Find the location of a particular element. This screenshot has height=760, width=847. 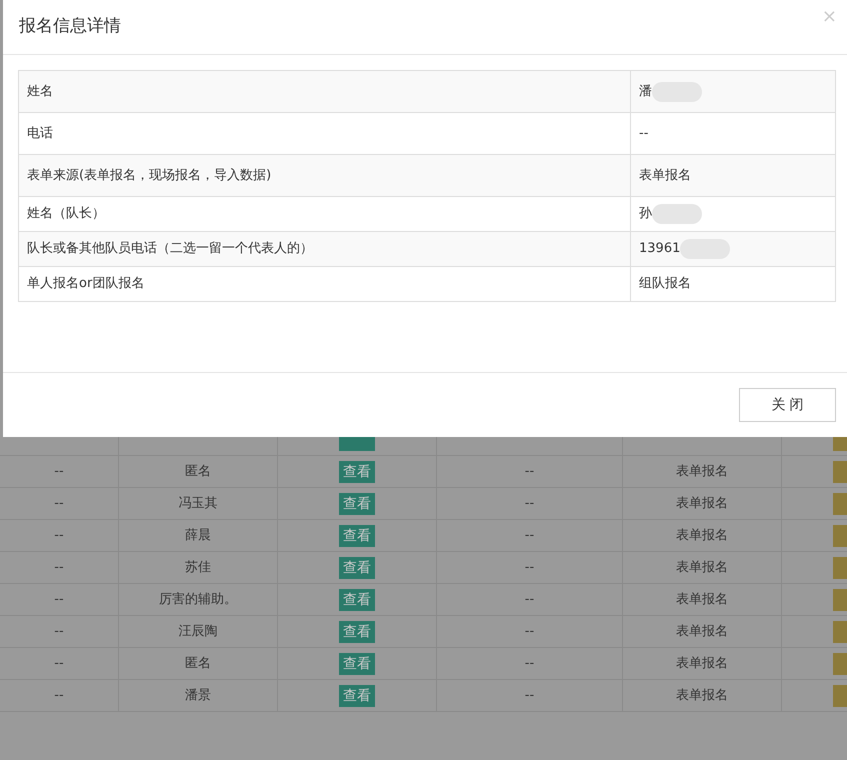

field-label: 队长或备其他队员电话（二选一留一个代表人的） is located at coordinates (170, 248).